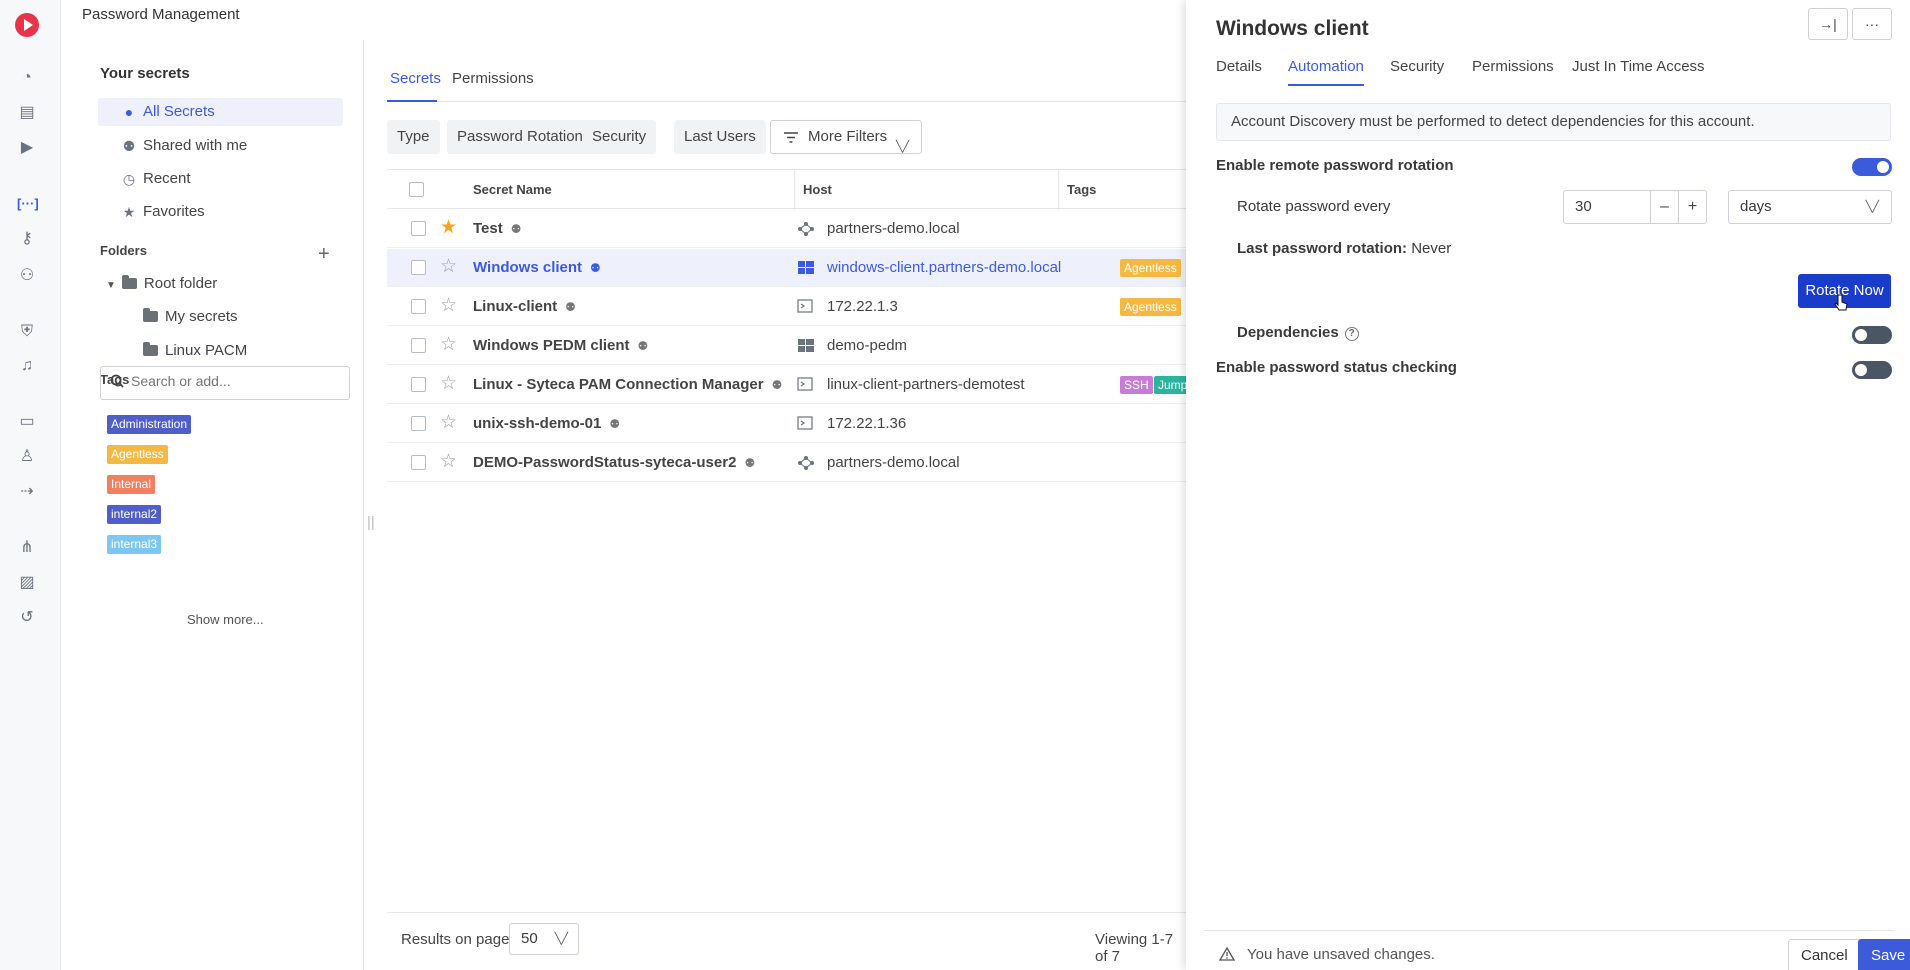 The image size is (1910, 970). I want to click on dependencies-label: Dependencies?, so click(1298, 332).